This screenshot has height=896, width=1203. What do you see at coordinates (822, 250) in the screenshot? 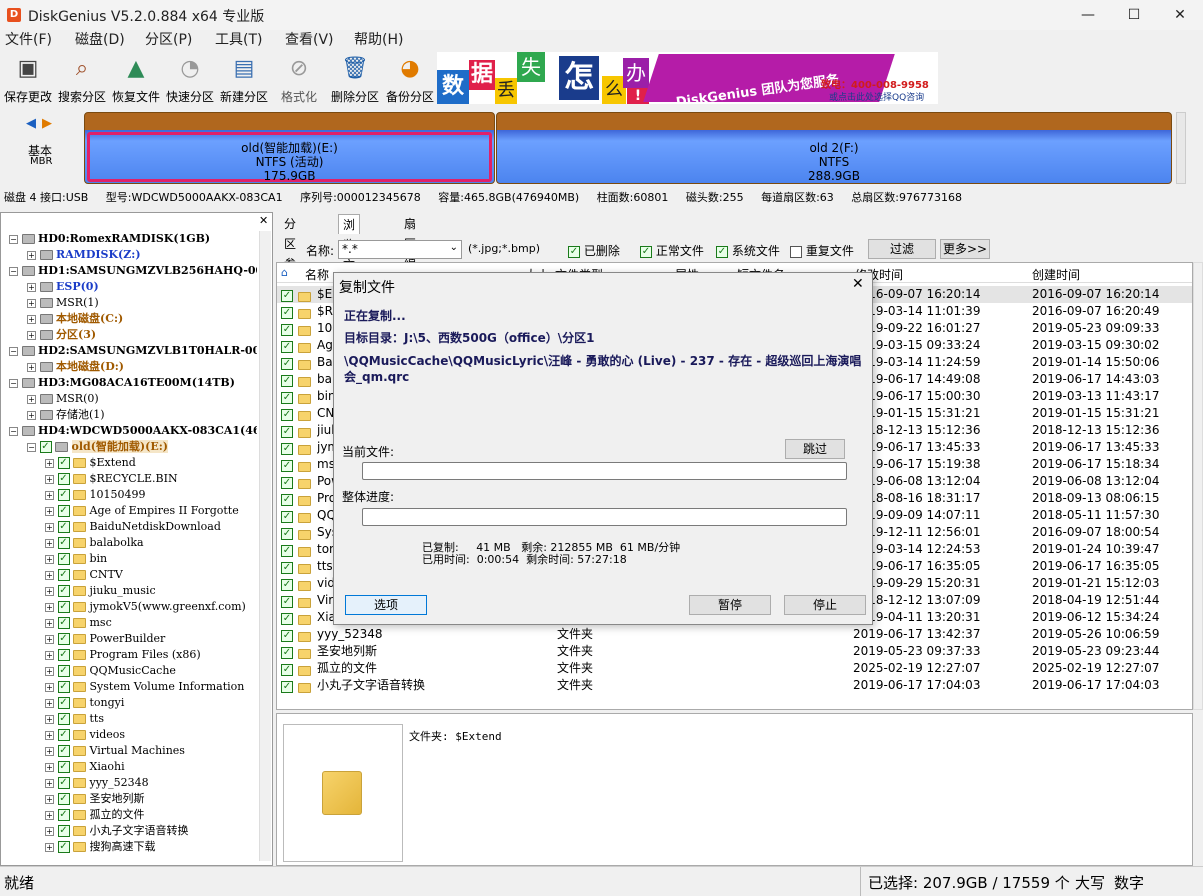
I see `duplicate-files-checkbox: 重复文件` at bounding box center [822, 250].